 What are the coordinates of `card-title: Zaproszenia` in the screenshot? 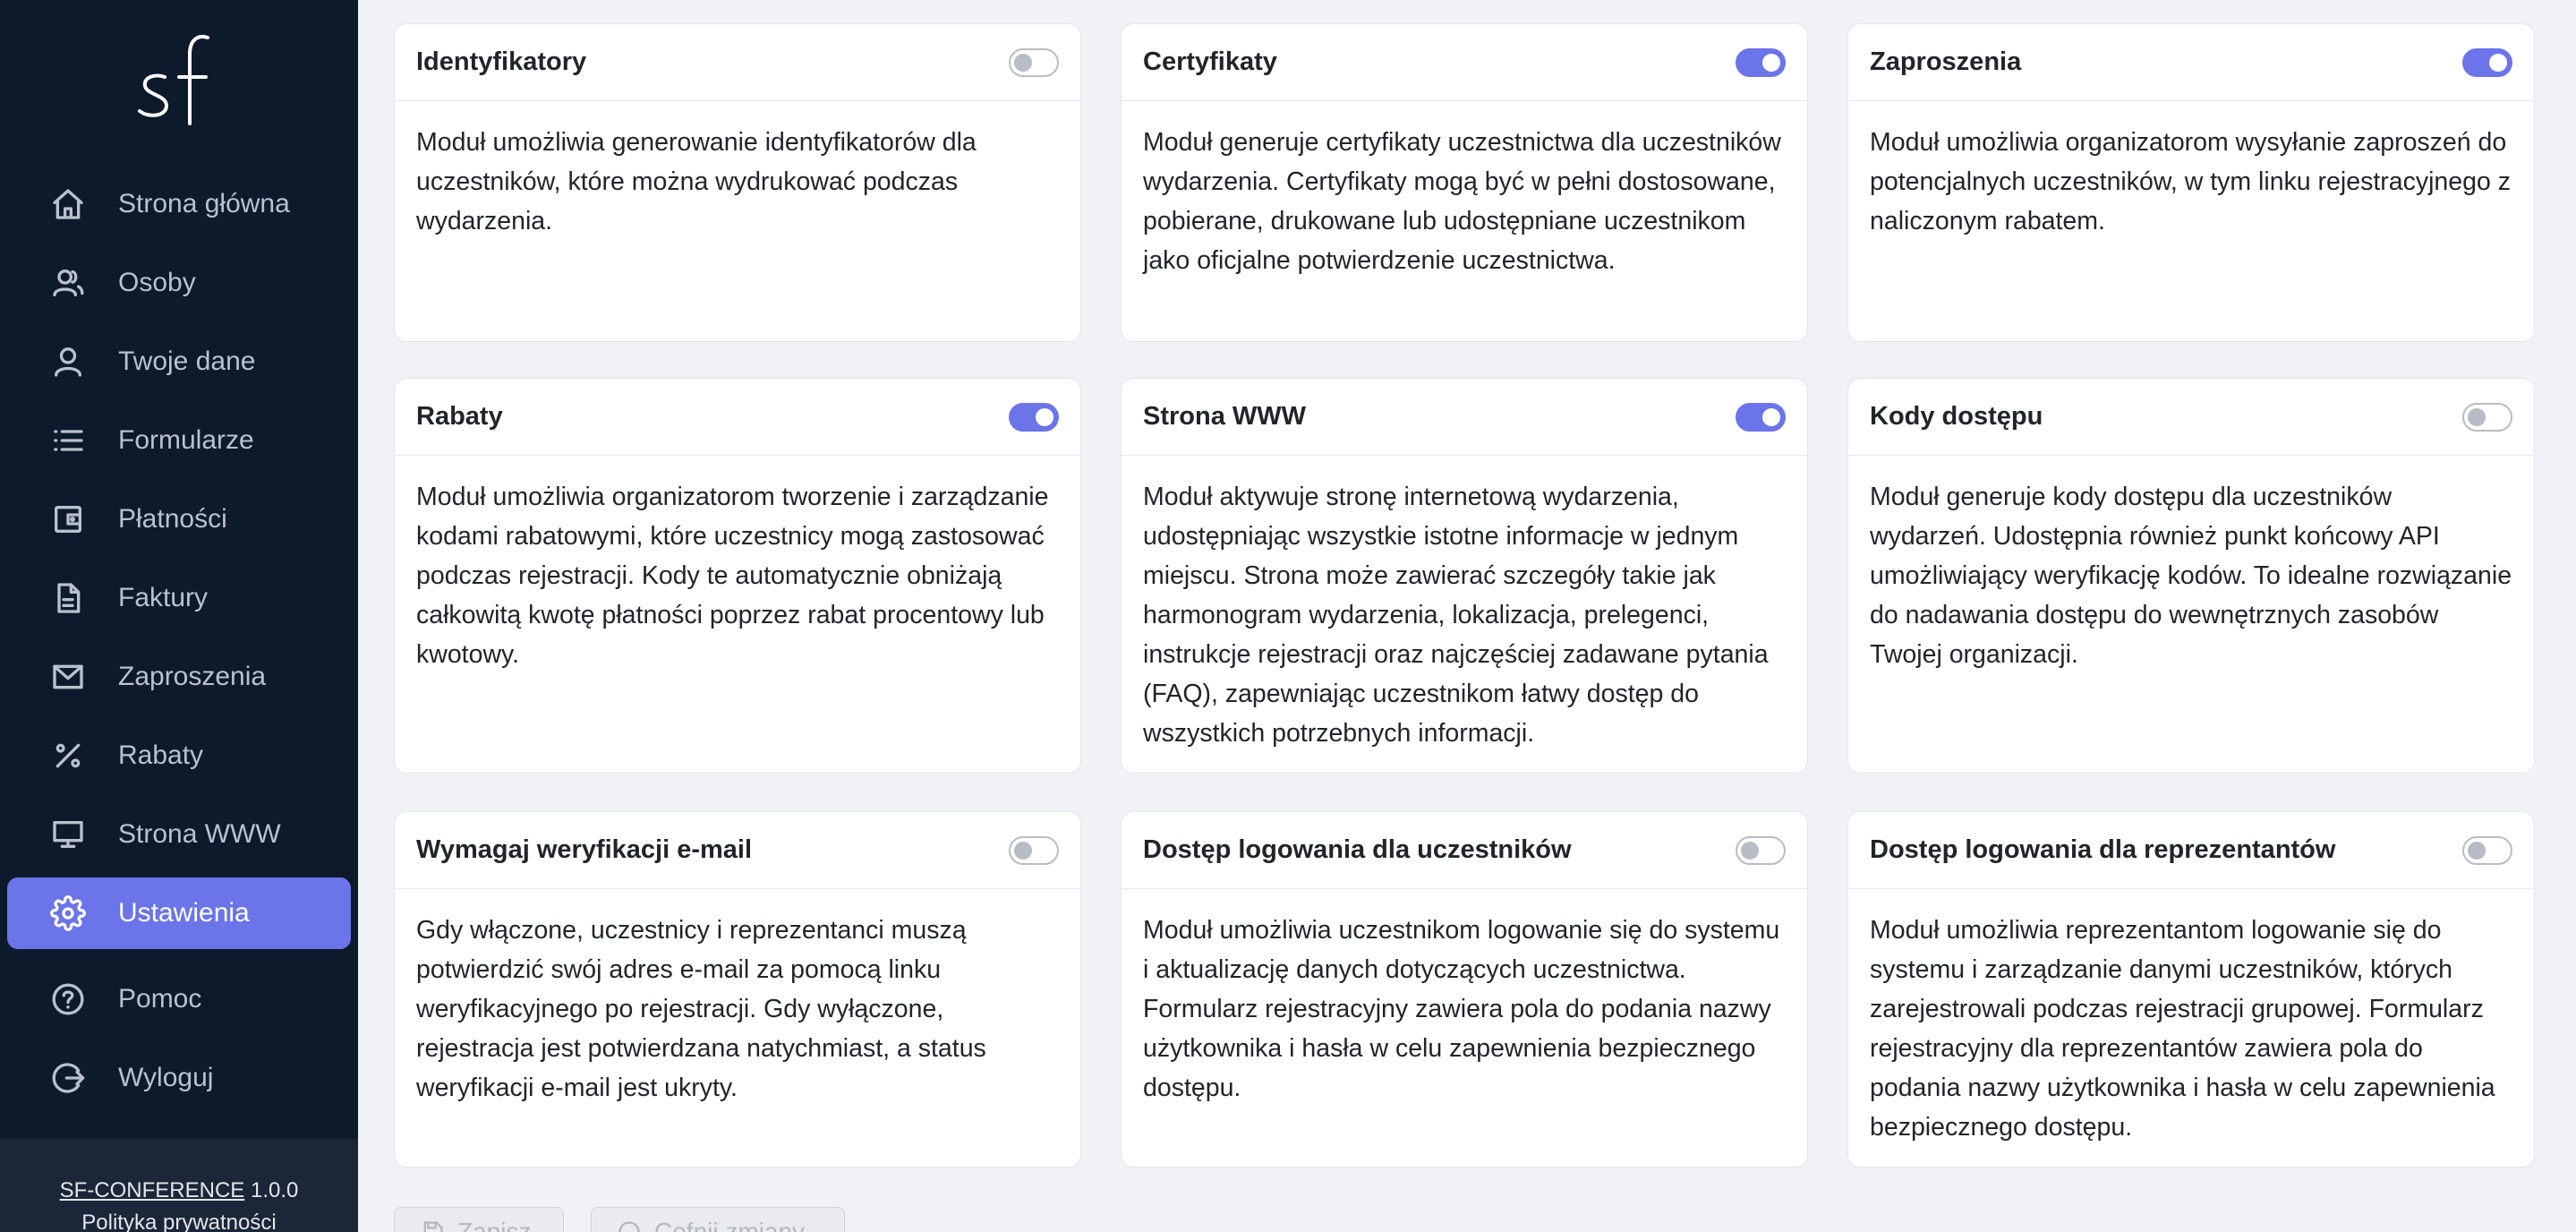 It's located at (1946, 61).